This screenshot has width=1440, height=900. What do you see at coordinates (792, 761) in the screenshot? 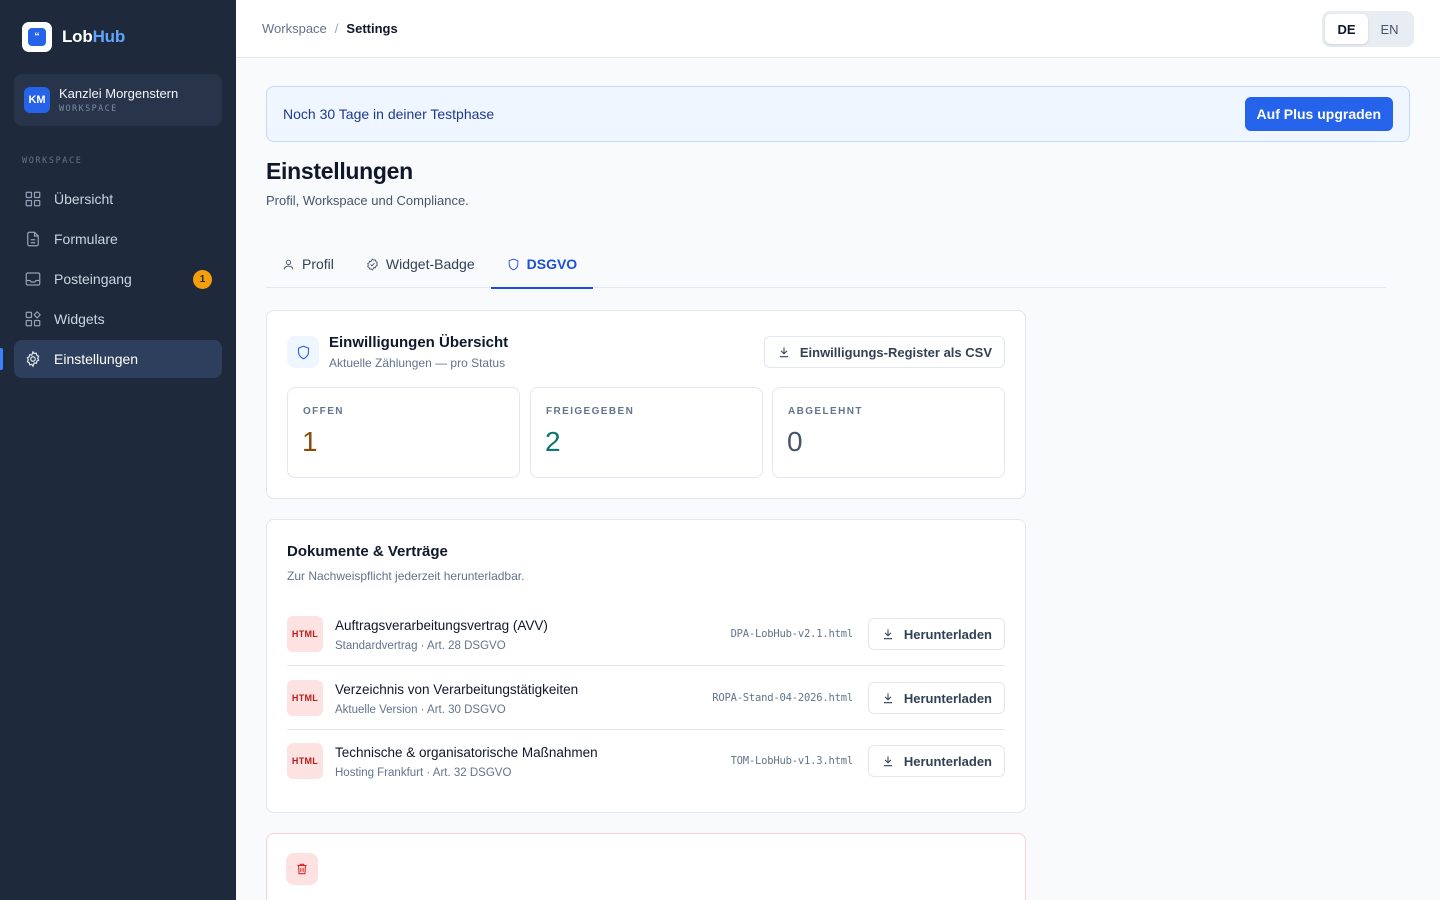
I see `document-filename: TOM-LobHub-v1.3.html` at bounding box center [792, 761].